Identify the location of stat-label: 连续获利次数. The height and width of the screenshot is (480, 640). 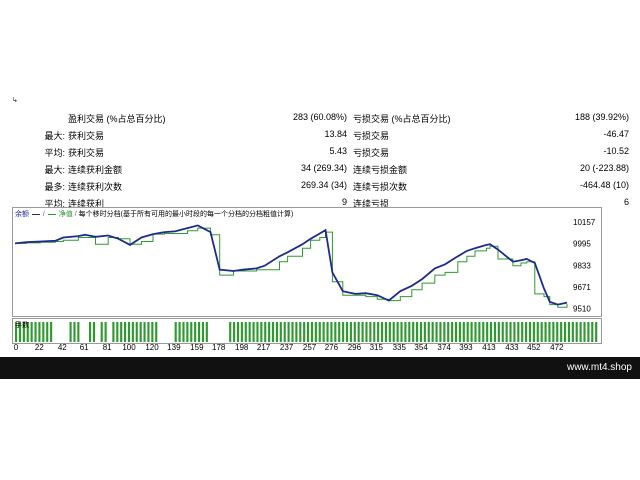
(95, 187).